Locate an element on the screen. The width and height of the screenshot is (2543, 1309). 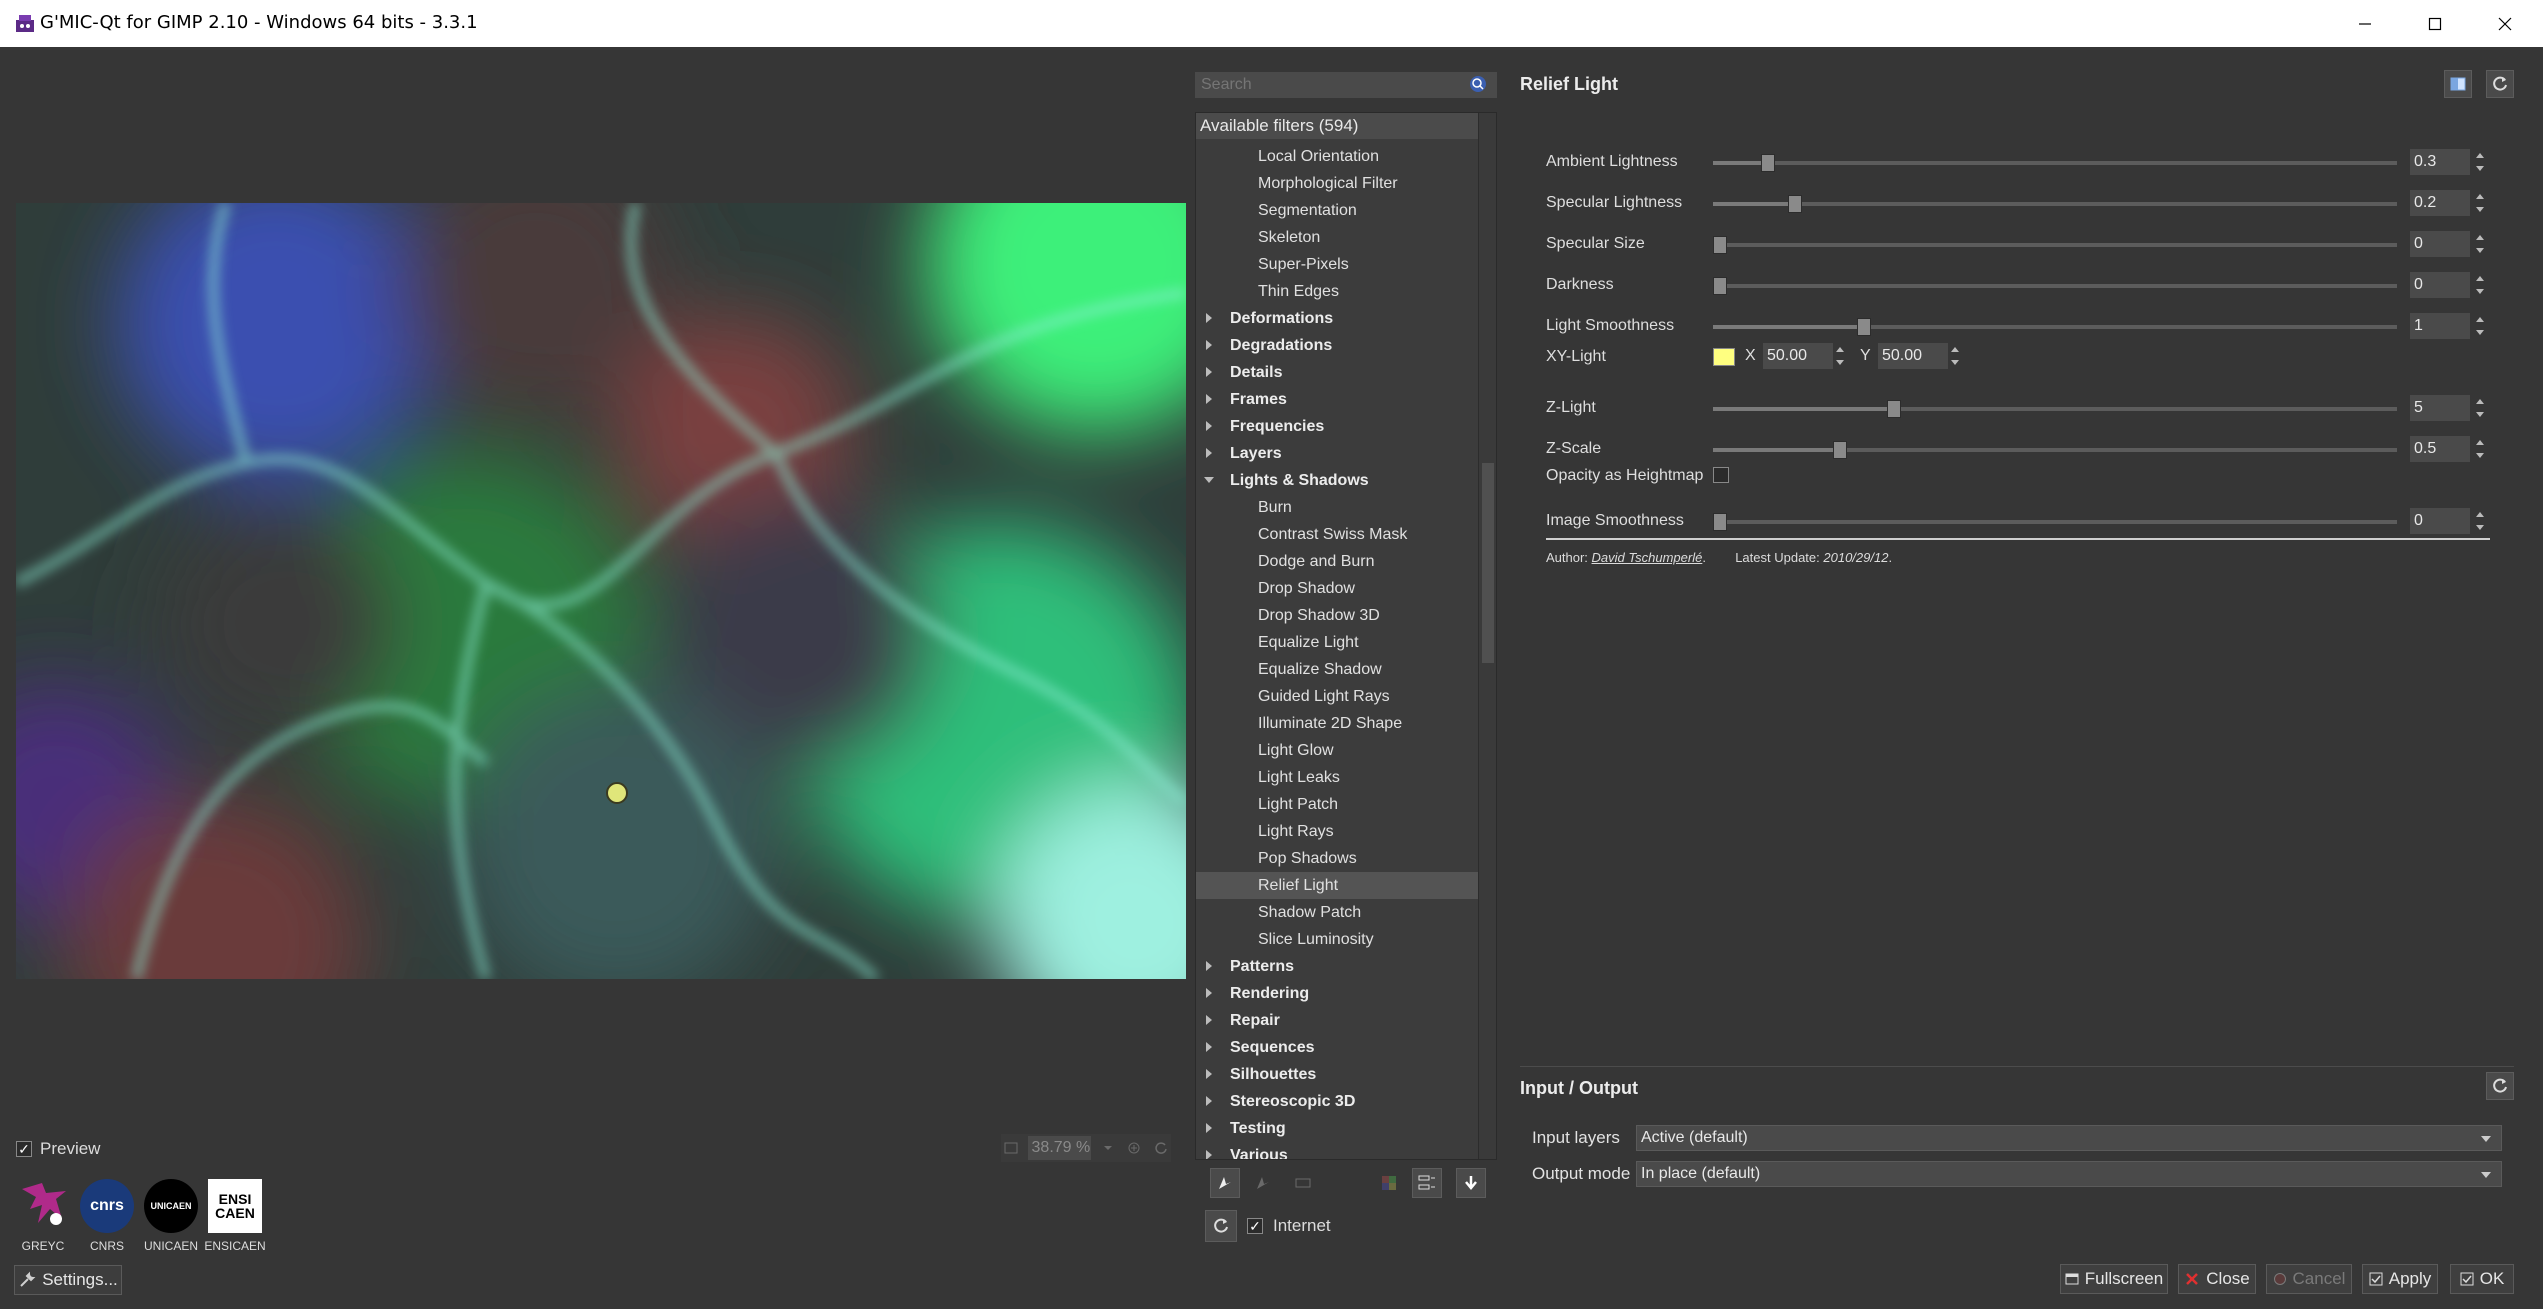
filter-item: Relief Light is located at coordinates (1337, 885).